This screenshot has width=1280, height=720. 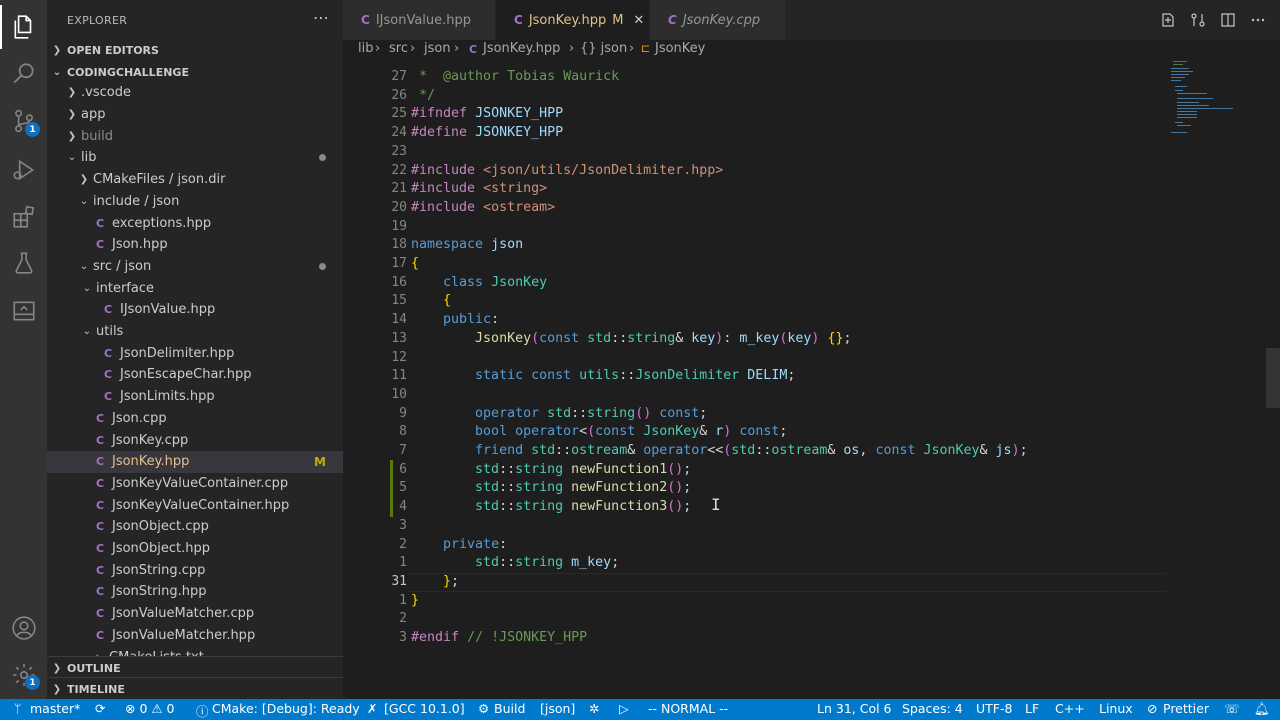 What do you see at coordinates (23, 27) in the screenshot?
I see `explorer-icon` at bounding box center [23, 27].